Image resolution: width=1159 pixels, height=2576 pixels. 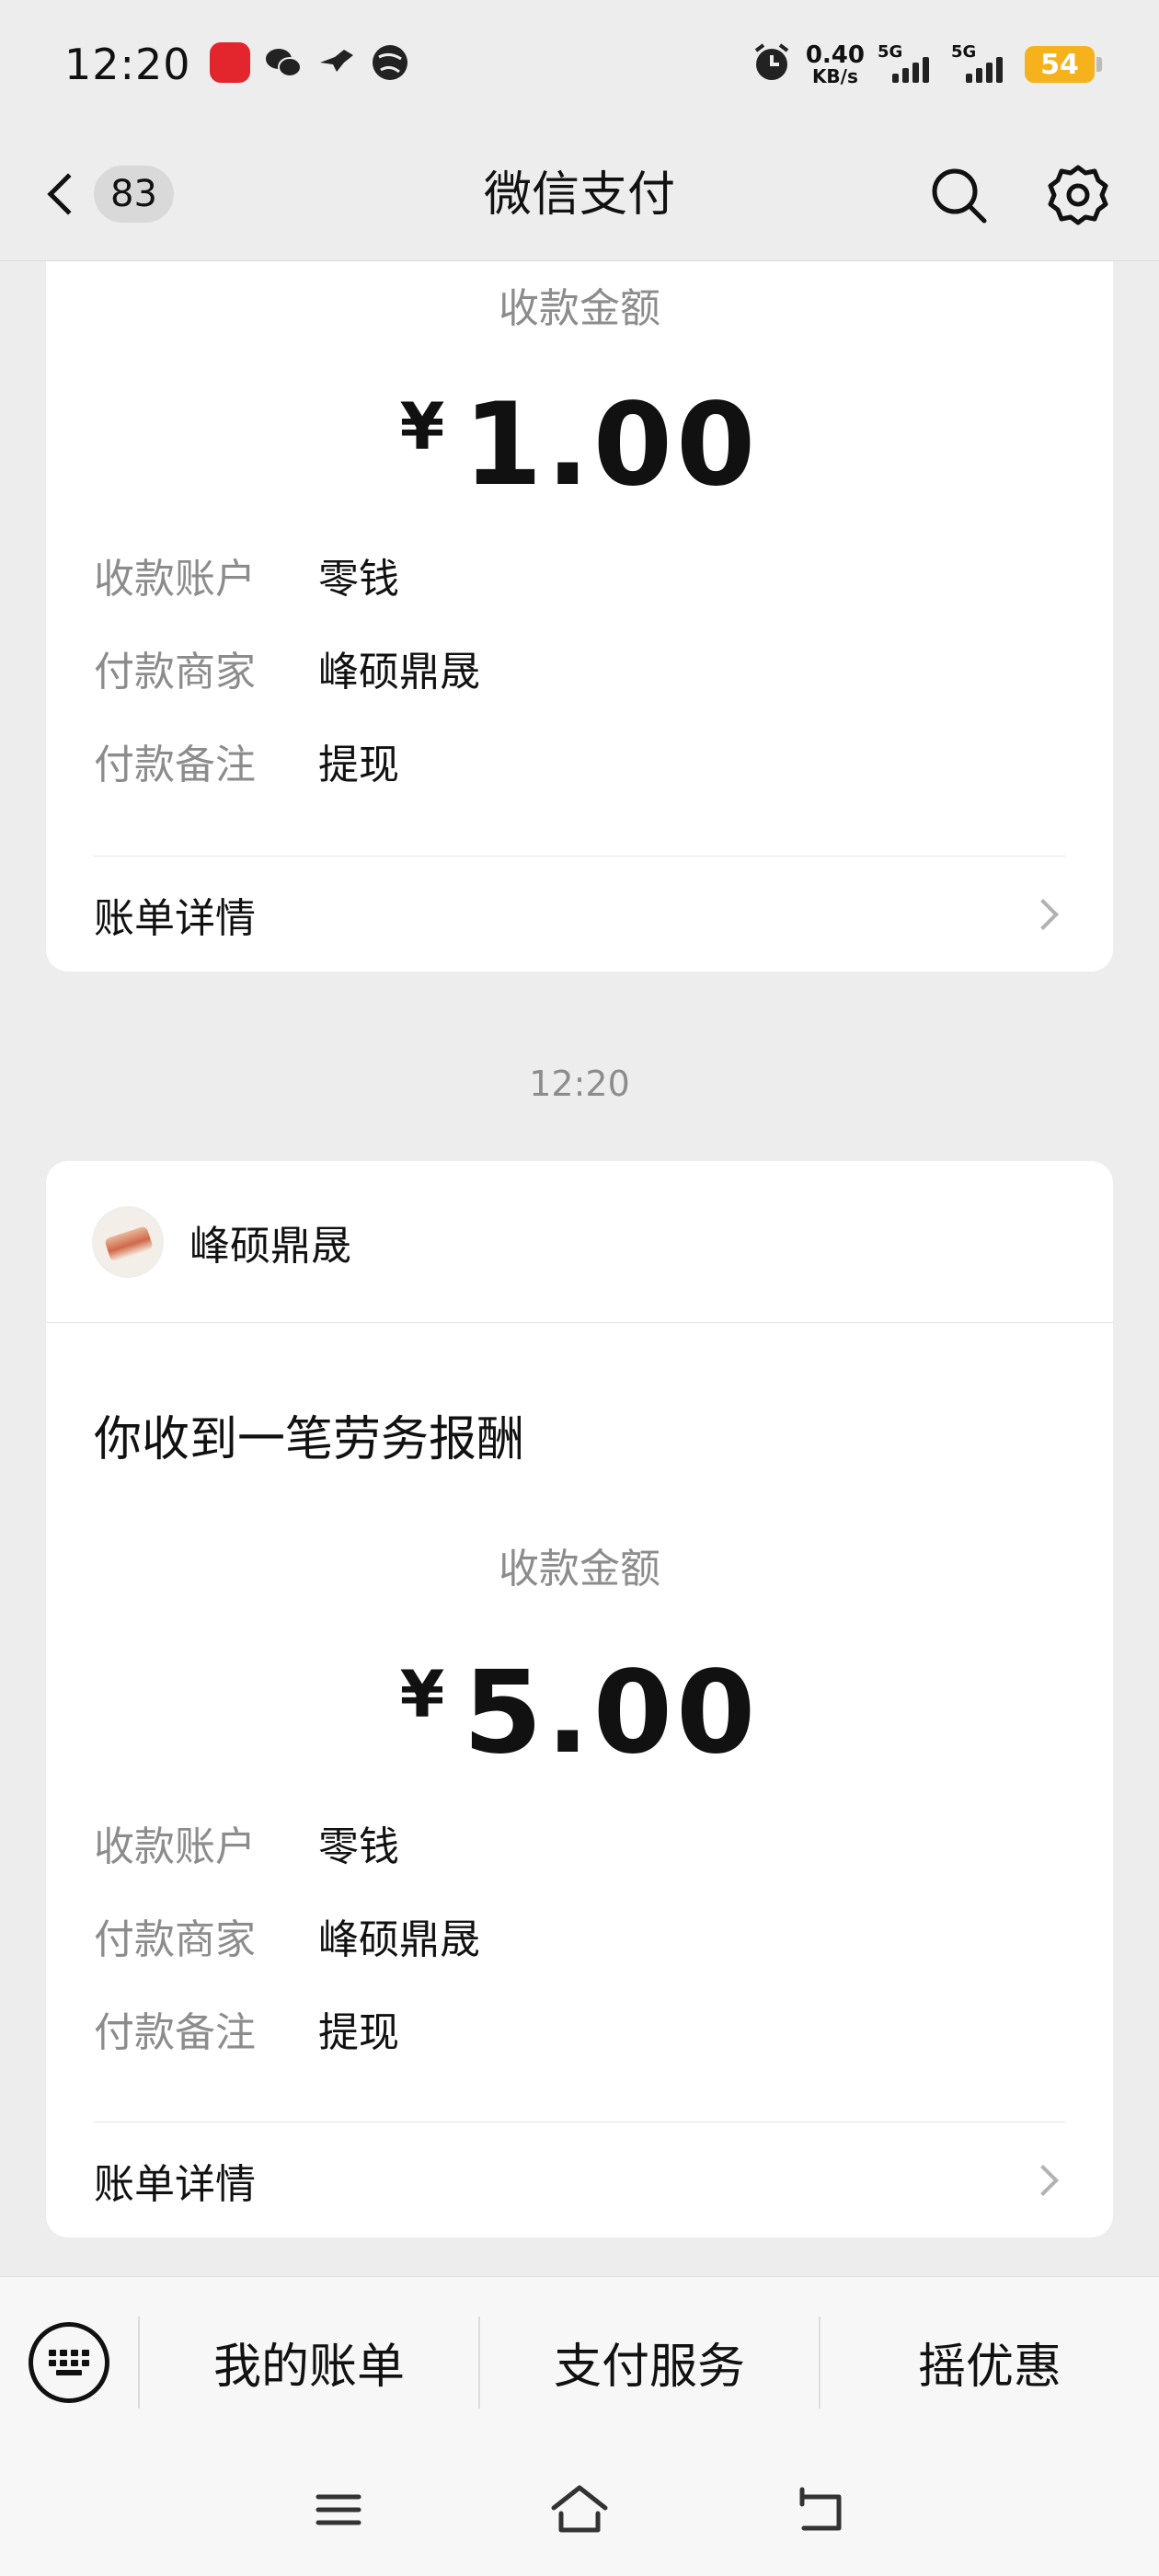 What do you see at coordinates (338, 2512) in the screenshot?
I see `menu-icon` at bounding box center [338, 2512].